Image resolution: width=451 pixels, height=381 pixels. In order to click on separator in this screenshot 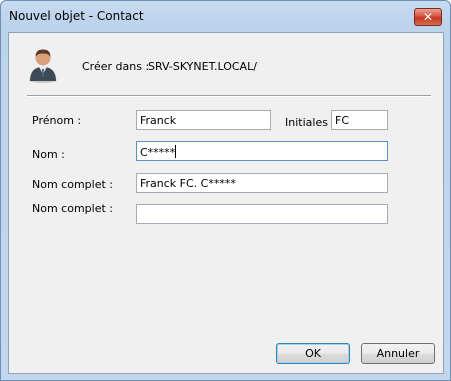, I will do `click(229, 96)`.